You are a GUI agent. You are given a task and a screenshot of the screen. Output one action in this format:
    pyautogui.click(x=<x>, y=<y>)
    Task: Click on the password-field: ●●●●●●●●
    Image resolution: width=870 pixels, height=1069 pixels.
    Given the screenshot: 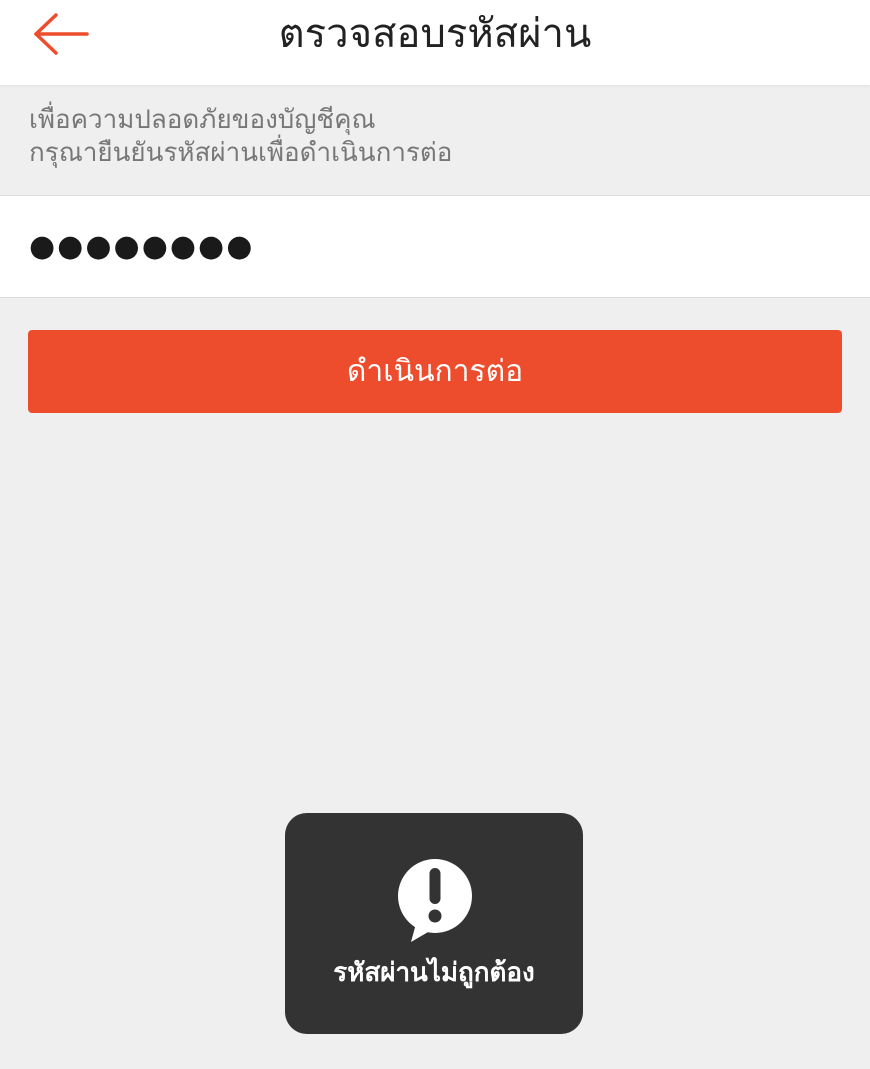 What is the action you would take?
    pyautogui.click(x=435, y=246)
    